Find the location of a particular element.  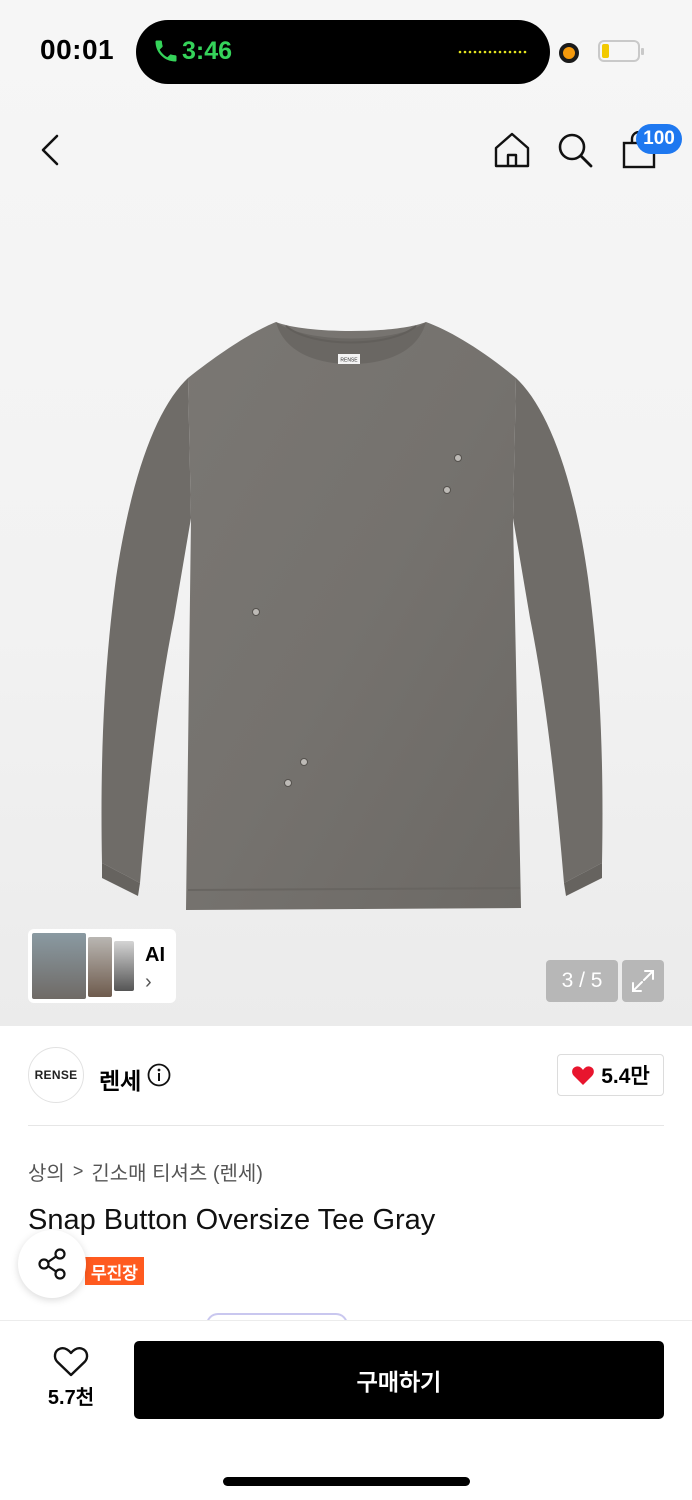

image-counter: 3 / 5 is located at coordinates (582, 981).